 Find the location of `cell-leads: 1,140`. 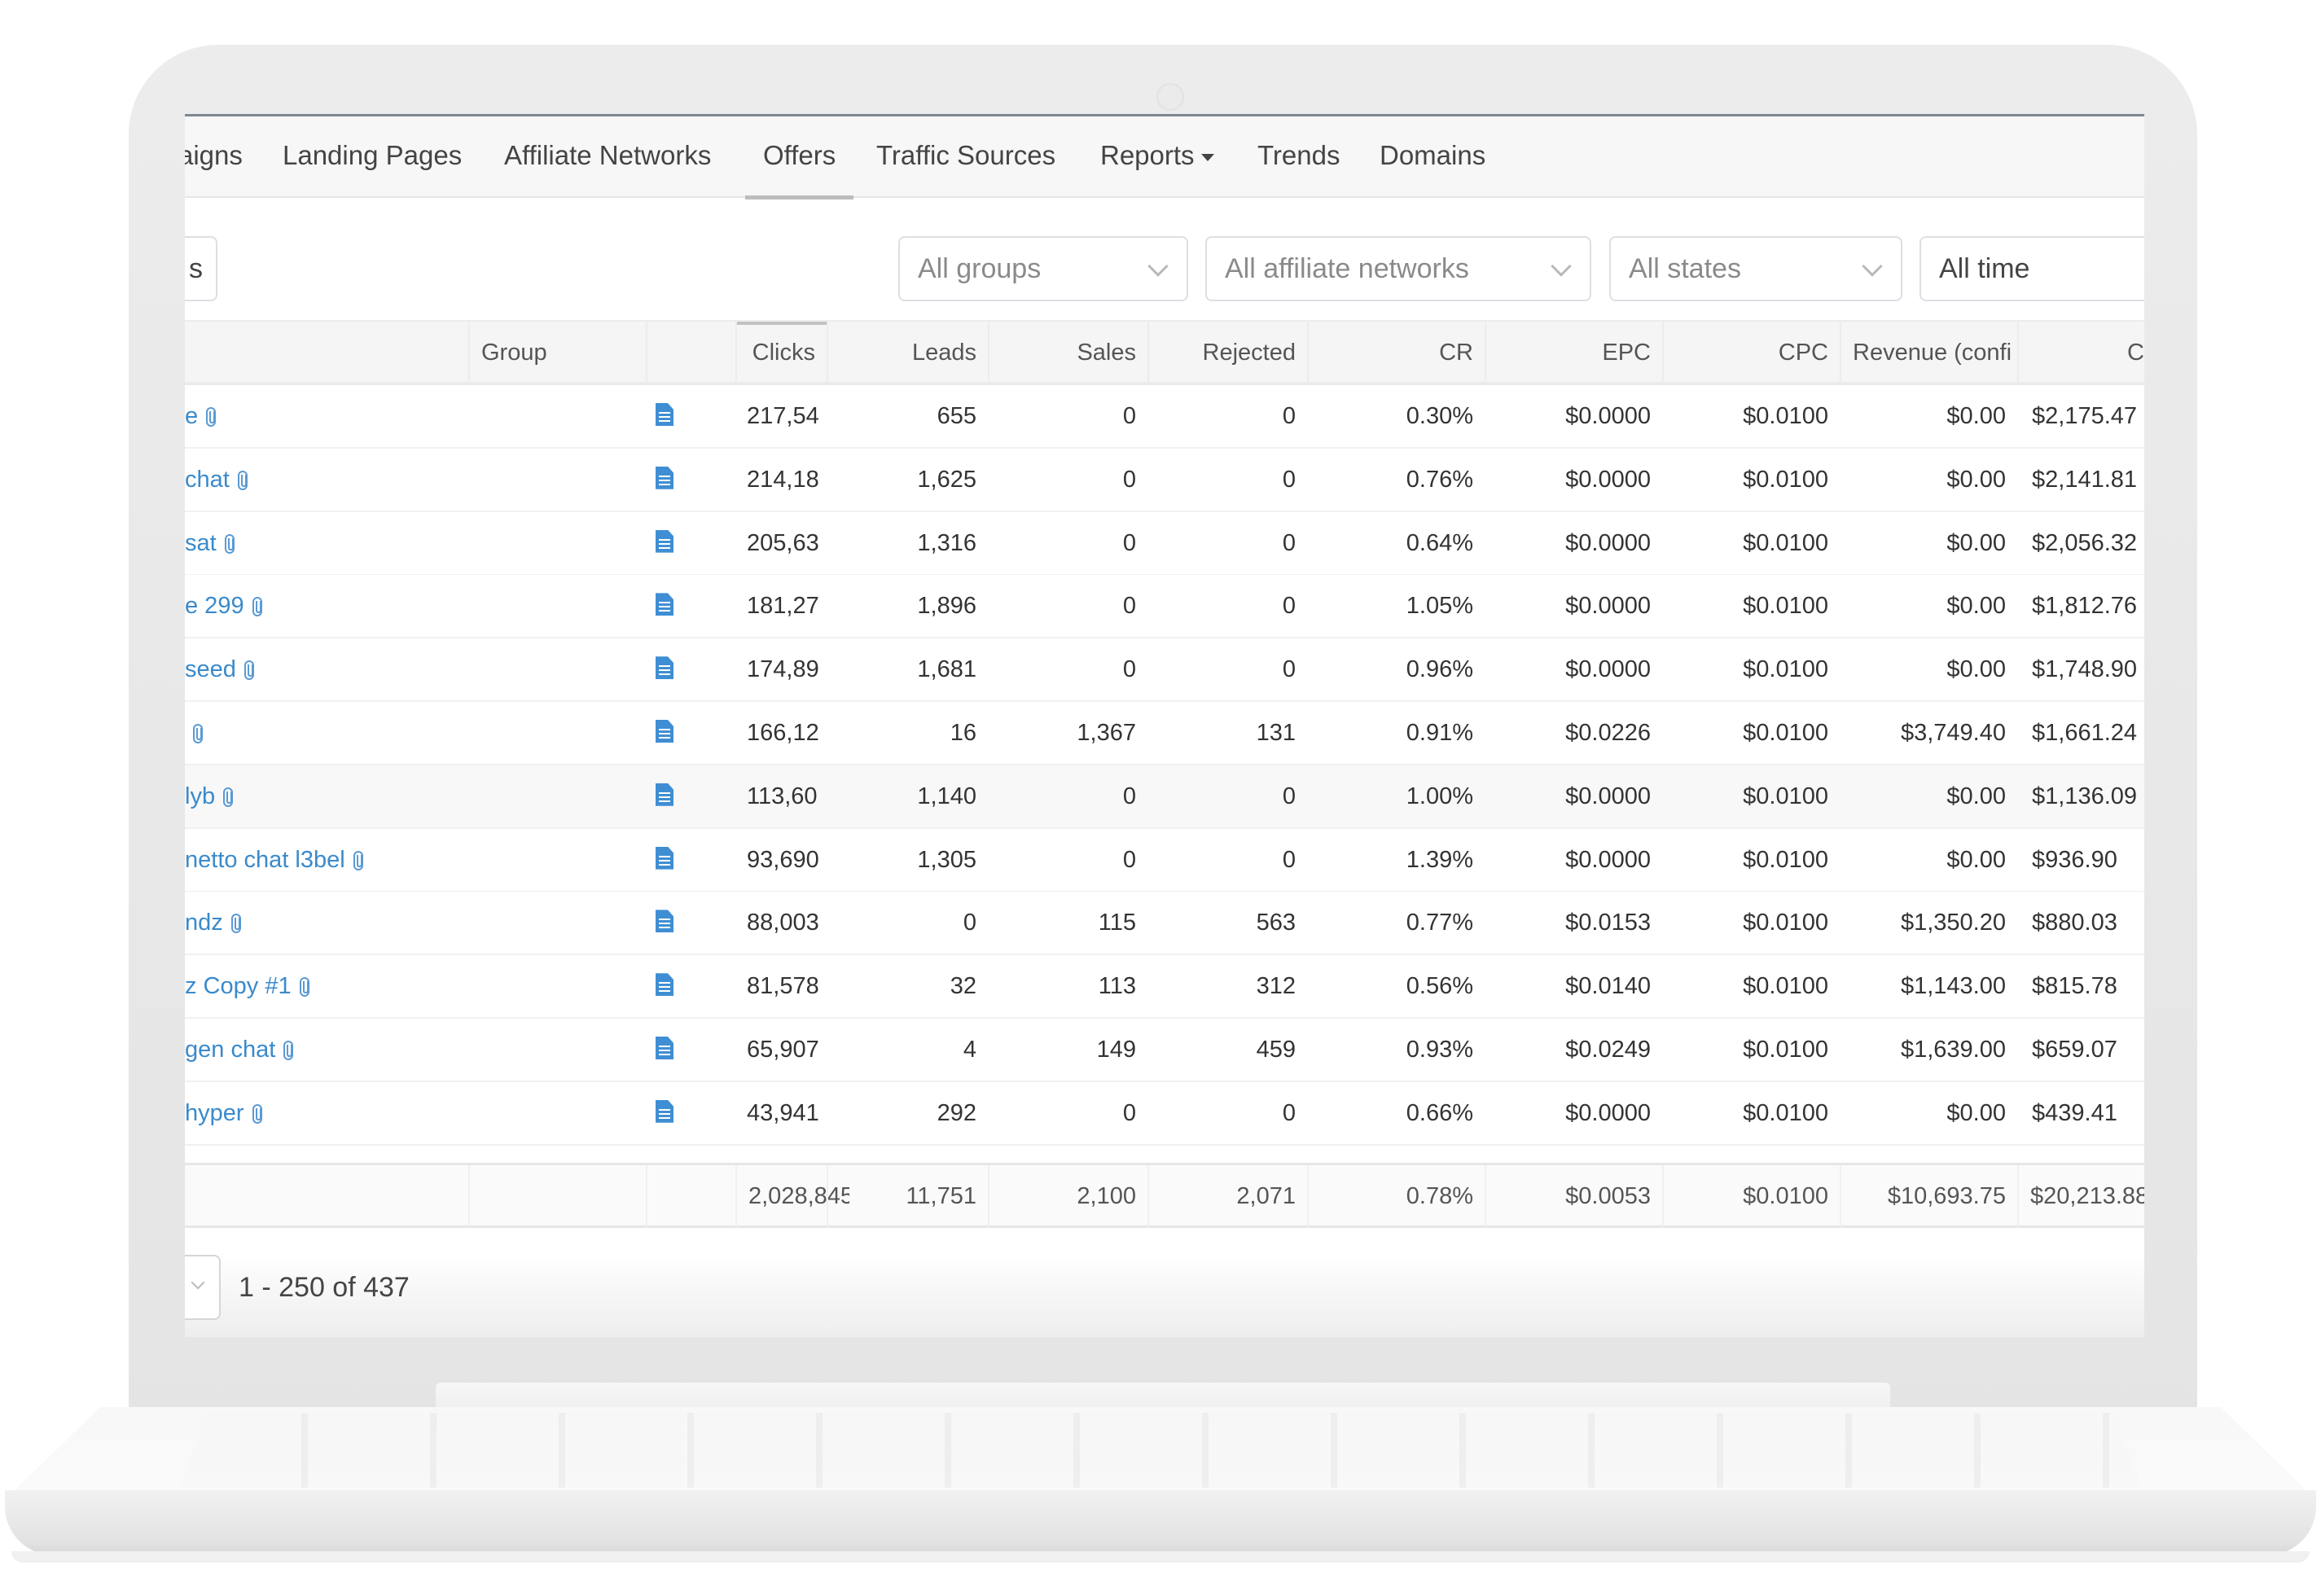

cell-leads: 1,140 is located at coordinates (946, 796).